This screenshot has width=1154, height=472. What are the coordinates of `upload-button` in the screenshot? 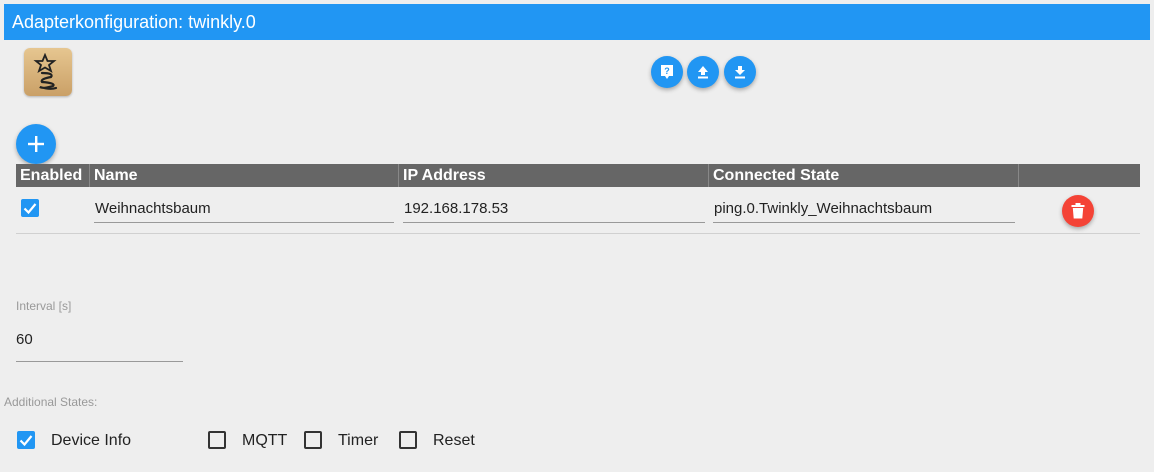 It's located at (703, 72).